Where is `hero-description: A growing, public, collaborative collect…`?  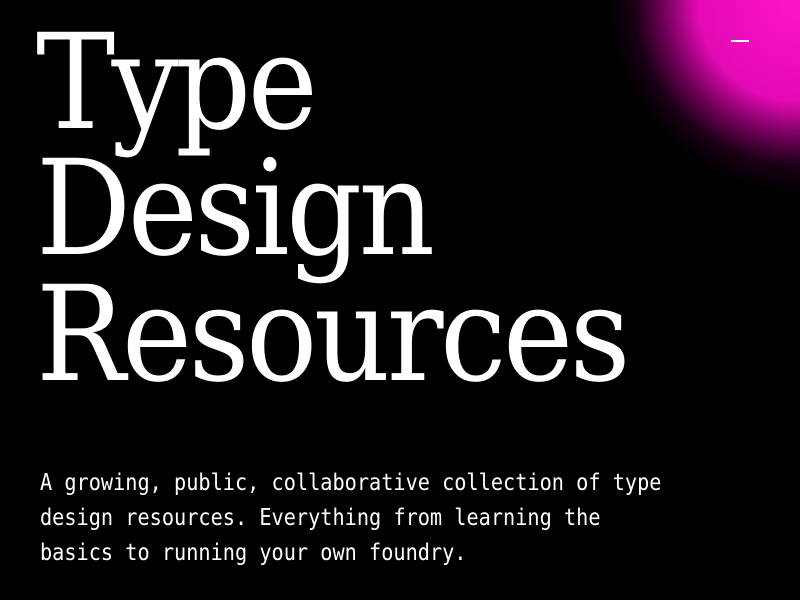 hero-description: A growing, public, collaborative collect… is located at coordinates (351, 518).